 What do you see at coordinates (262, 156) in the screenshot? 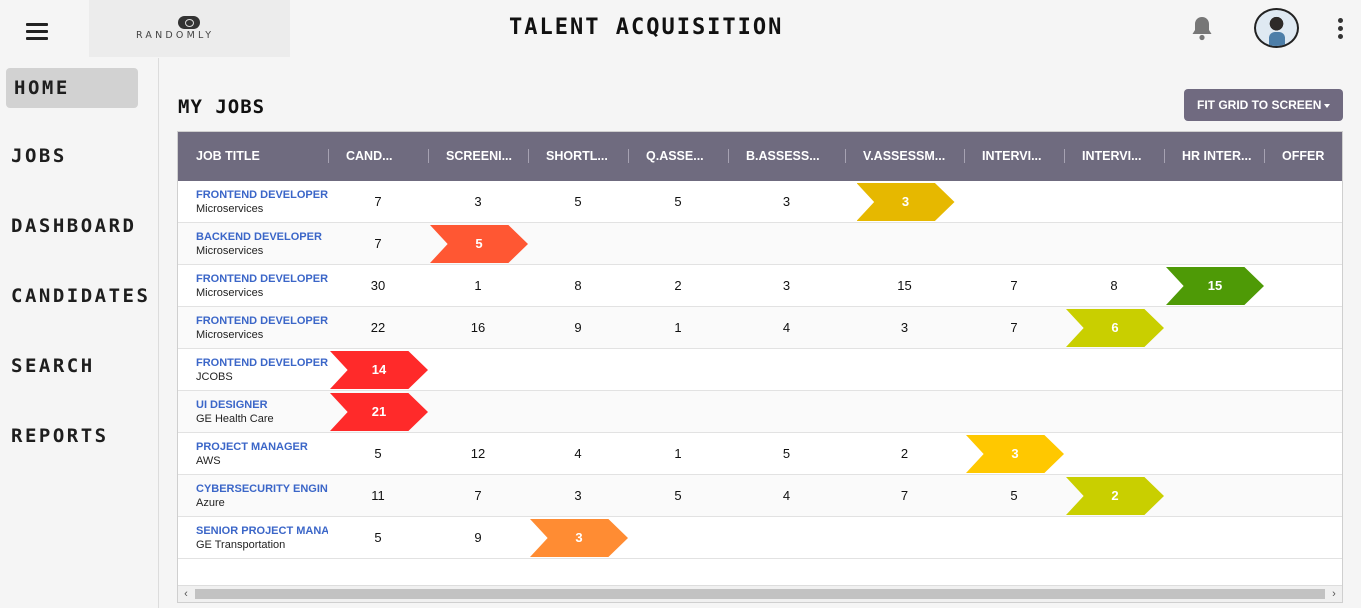
I see `column-header: JOB TITLE` at bounding box center [262, 156].